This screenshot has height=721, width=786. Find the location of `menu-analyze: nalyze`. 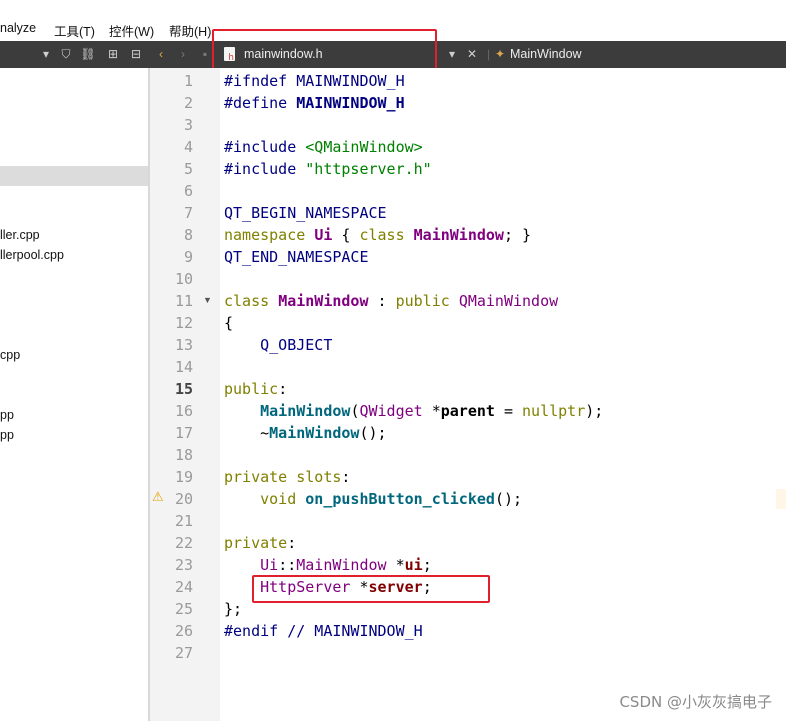

menu-analyze: nalyze is located at coordinates (18, 28).